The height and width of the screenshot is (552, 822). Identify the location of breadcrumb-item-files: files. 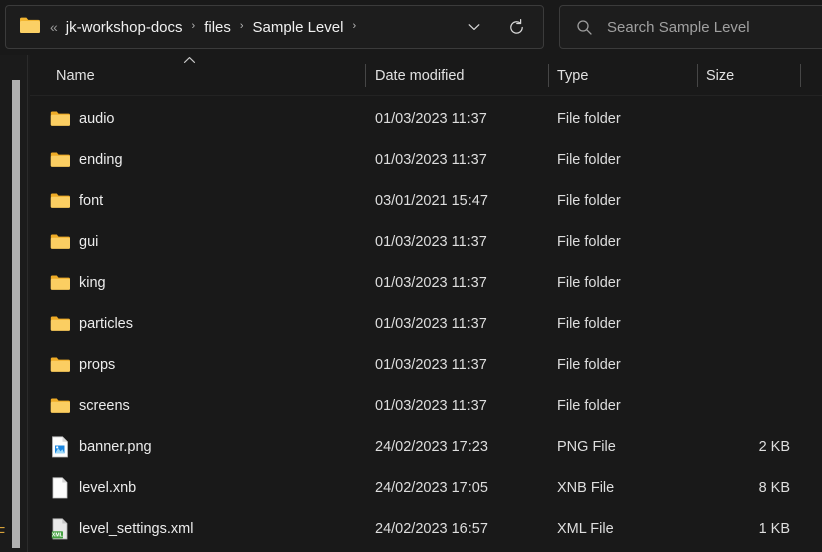
(217, 27).